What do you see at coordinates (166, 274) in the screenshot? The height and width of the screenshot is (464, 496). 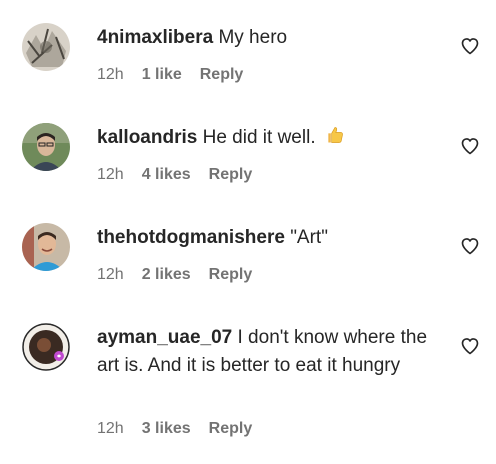 I see `comment-likes: 2 likes` at bounding box center [166, 274].